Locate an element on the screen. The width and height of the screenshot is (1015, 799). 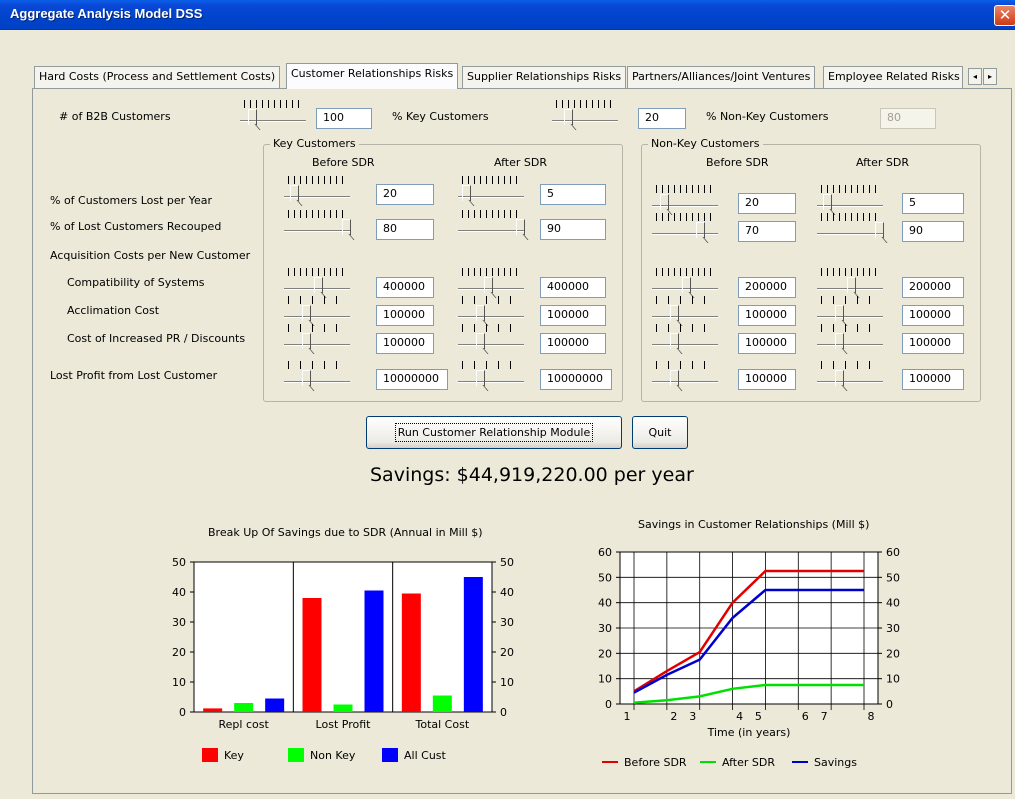
key-after-acclim-input: 100000 is located at coordinates (573, 315).